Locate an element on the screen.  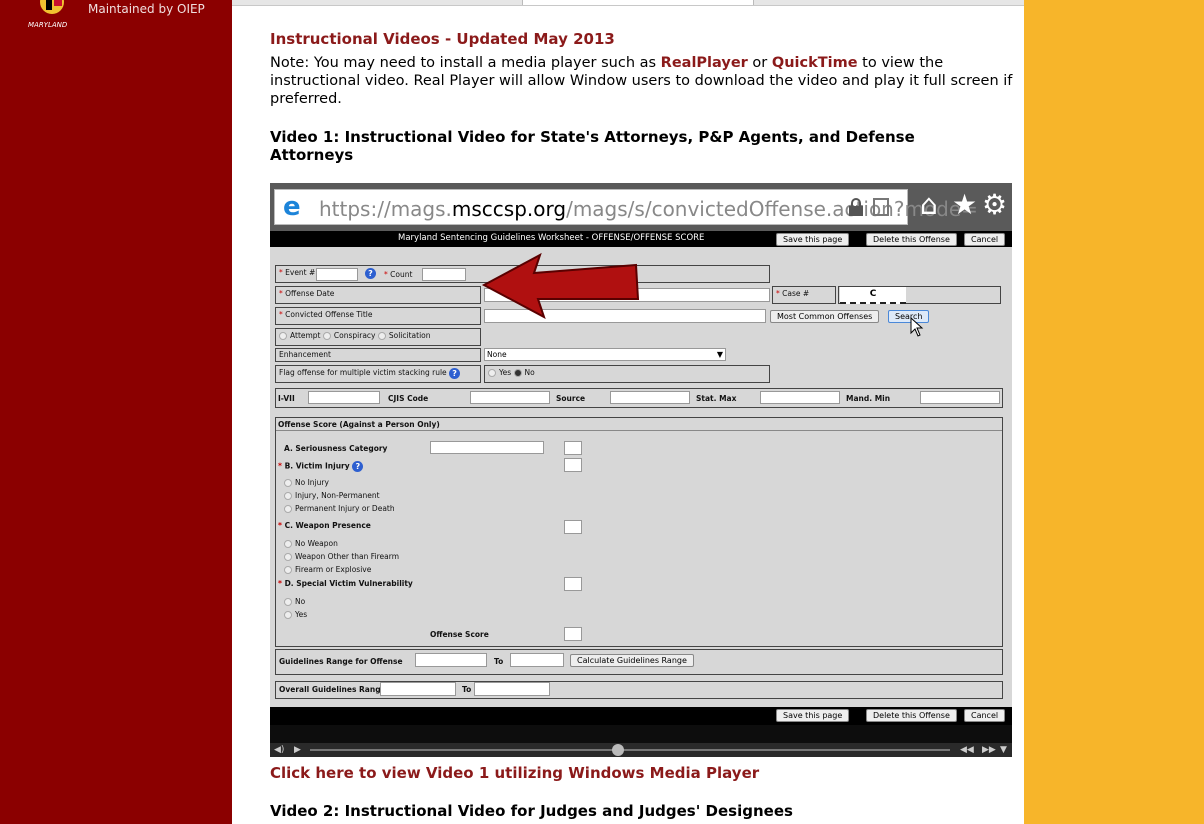
cancel-button: Cancel is located at coordinates (985, 239).